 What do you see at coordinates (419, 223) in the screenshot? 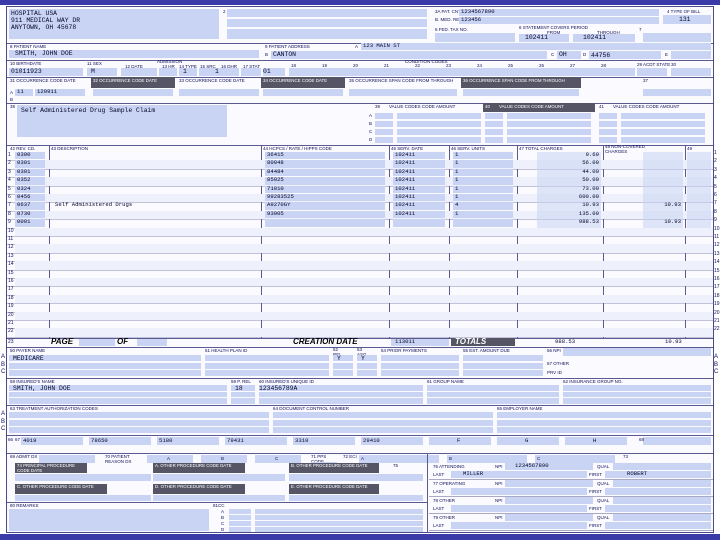
I see `serv-date-field` at bounding box center [419, 223].